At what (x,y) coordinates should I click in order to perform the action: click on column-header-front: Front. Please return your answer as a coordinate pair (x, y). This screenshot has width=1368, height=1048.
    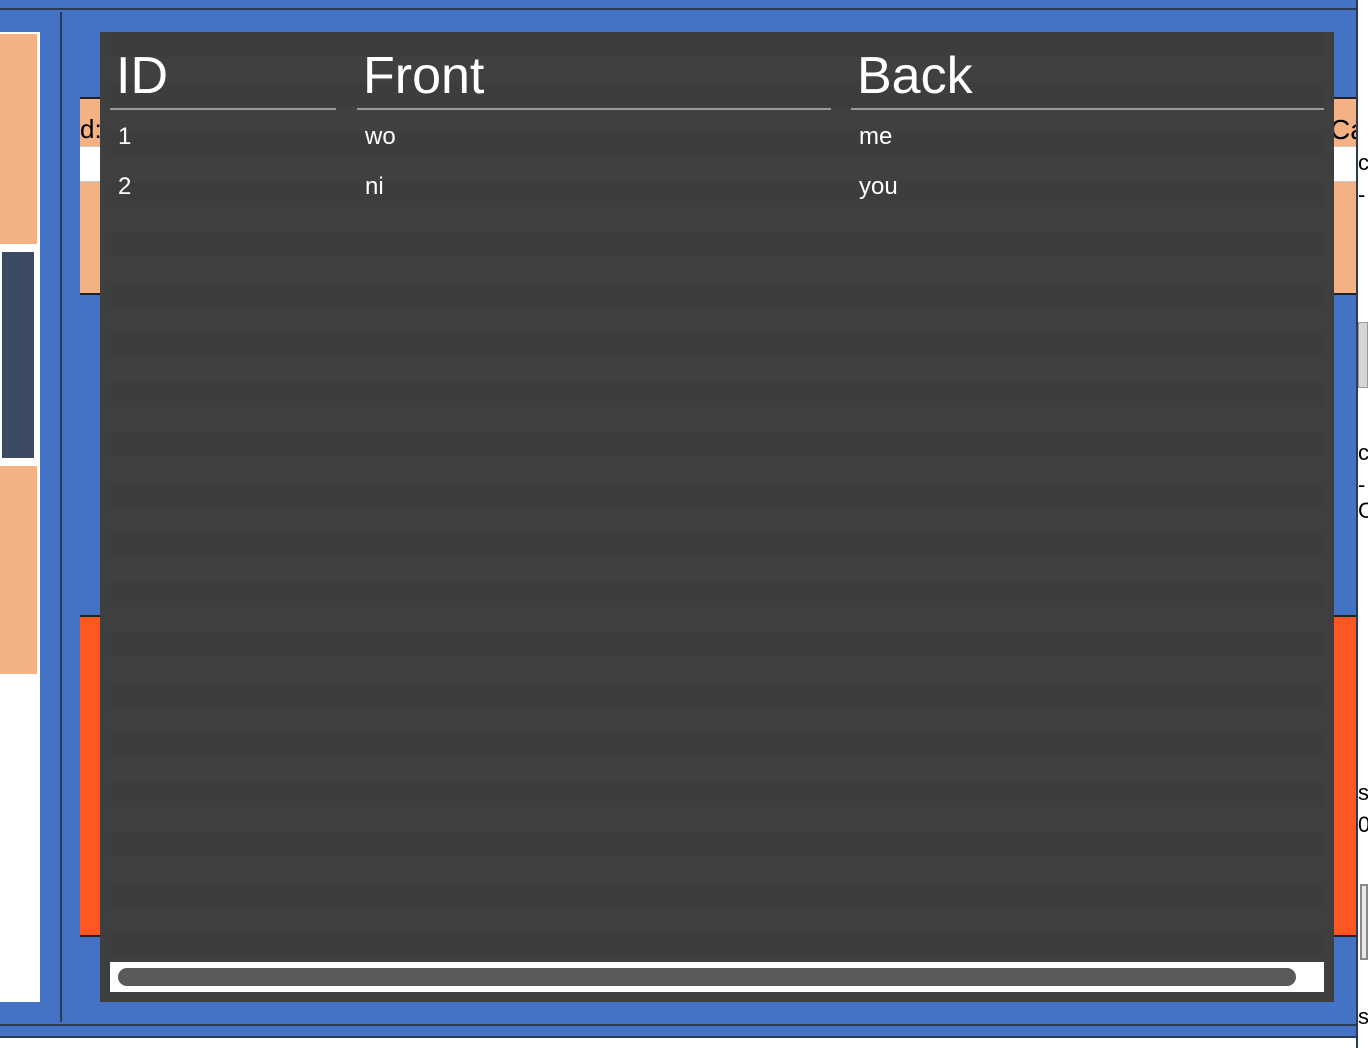
    Looking at the image, I should click on (594, 71).